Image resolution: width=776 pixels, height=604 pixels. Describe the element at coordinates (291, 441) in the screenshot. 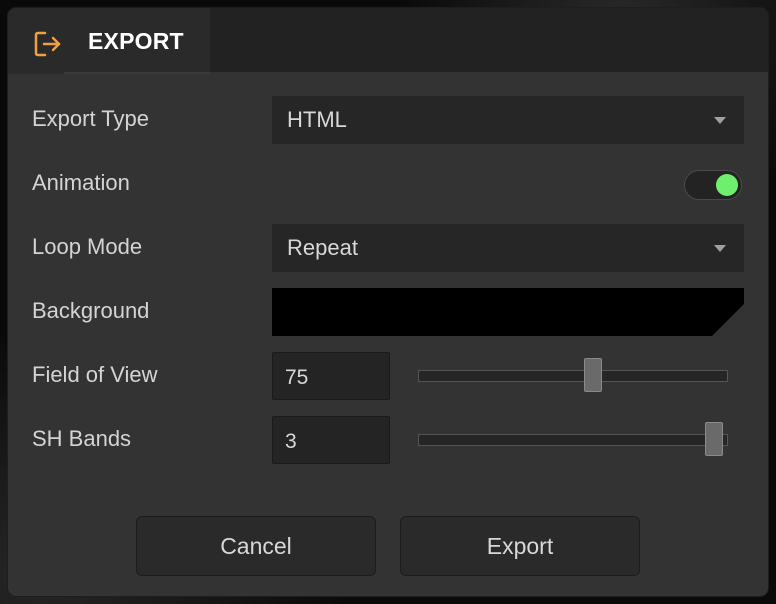

I see `sh-bands-value: 3` at that location.